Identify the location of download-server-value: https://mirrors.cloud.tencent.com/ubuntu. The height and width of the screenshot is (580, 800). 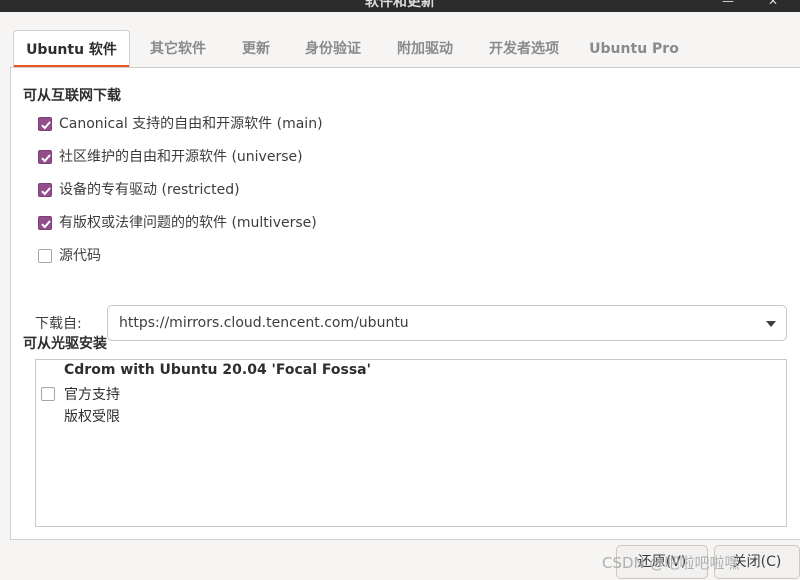
(264, 323).